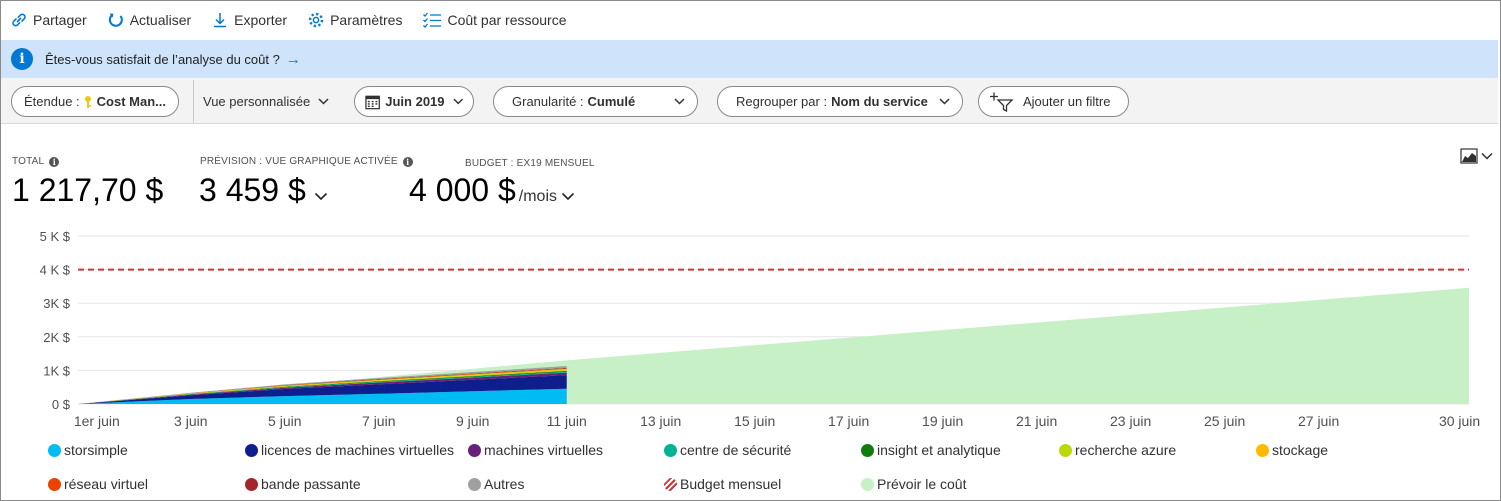  I want to click on legend-item: réseau virtuel, so click(98, 484).